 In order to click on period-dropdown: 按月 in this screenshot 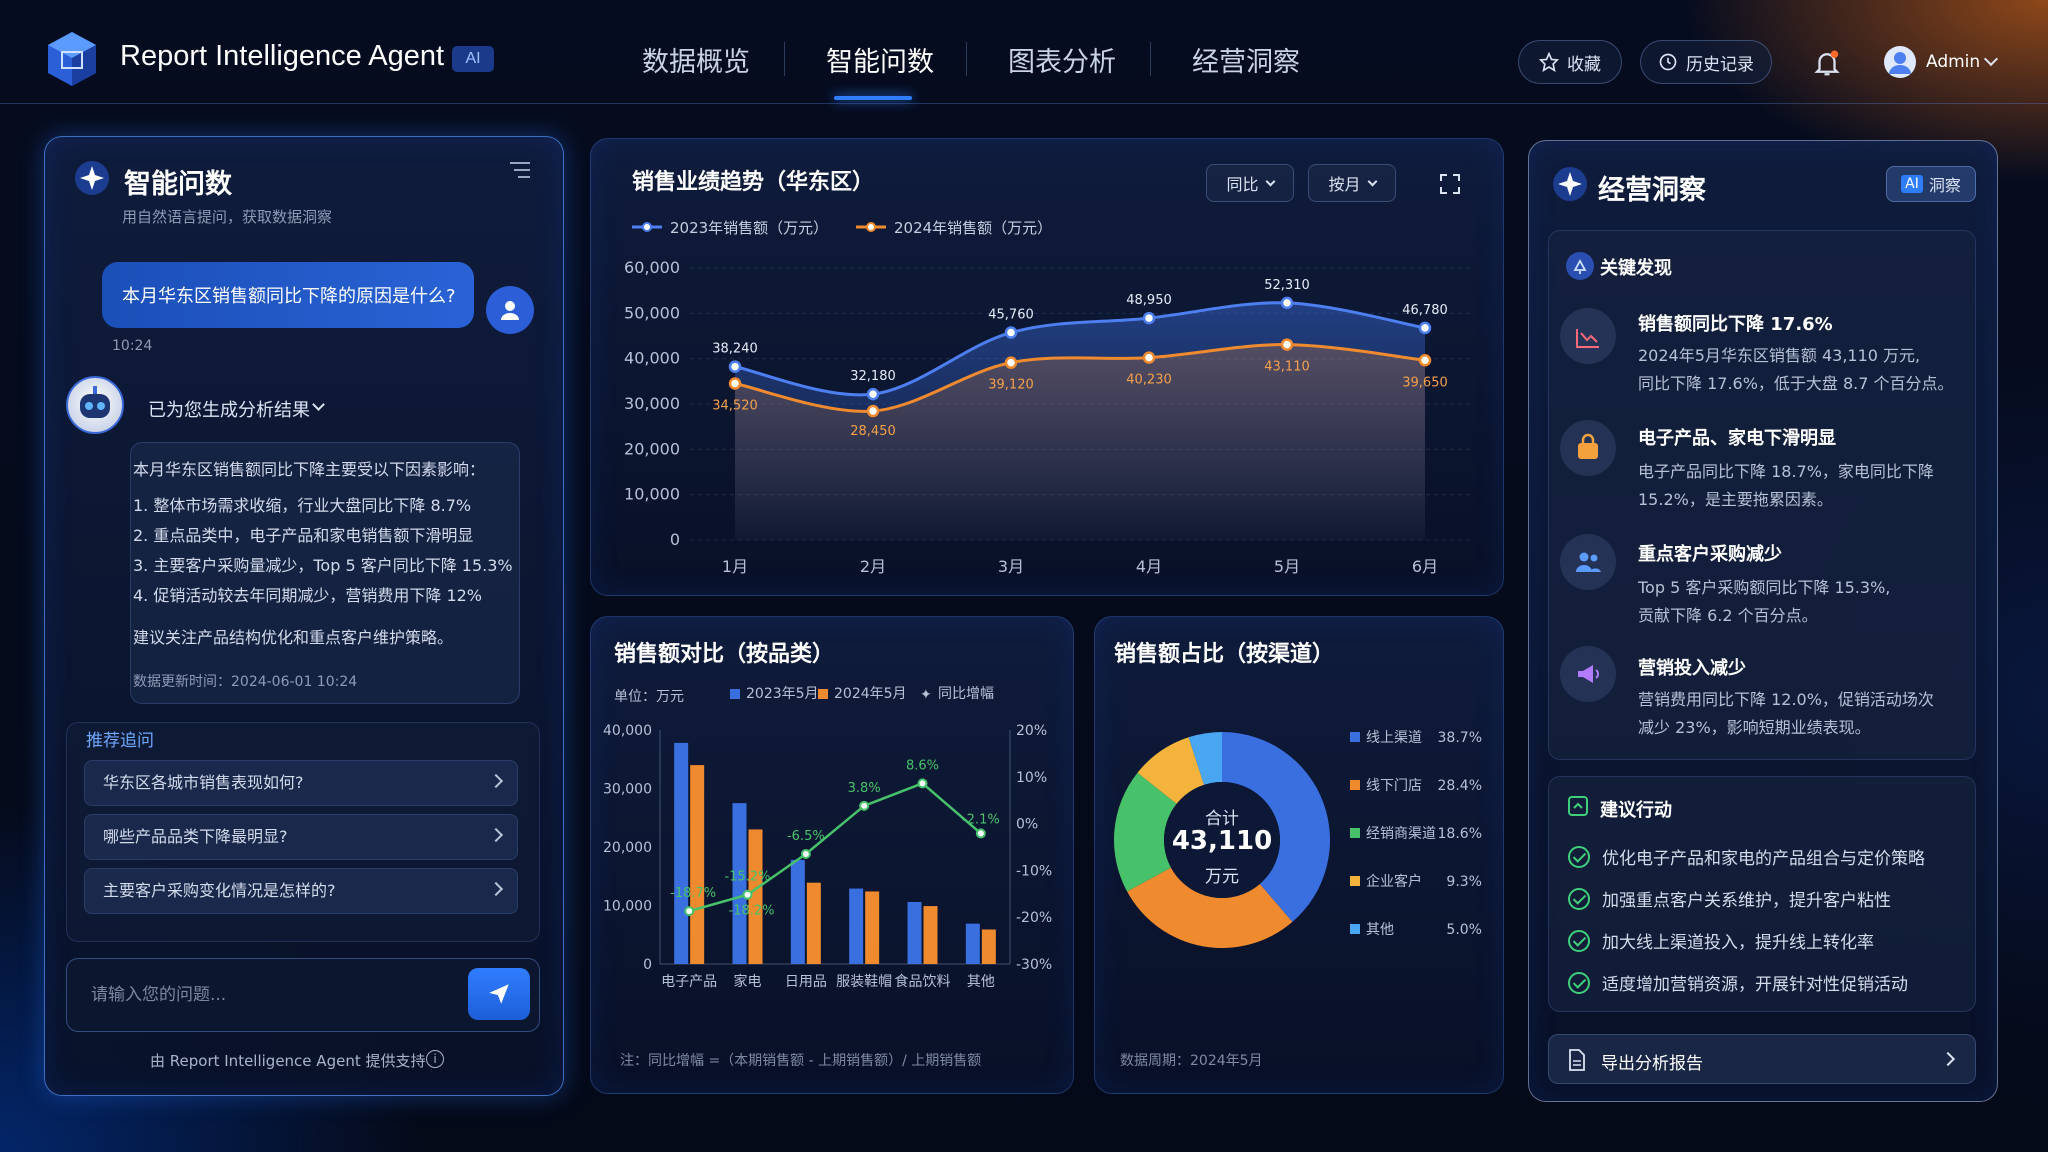, I will do `click(1352, 183)`.